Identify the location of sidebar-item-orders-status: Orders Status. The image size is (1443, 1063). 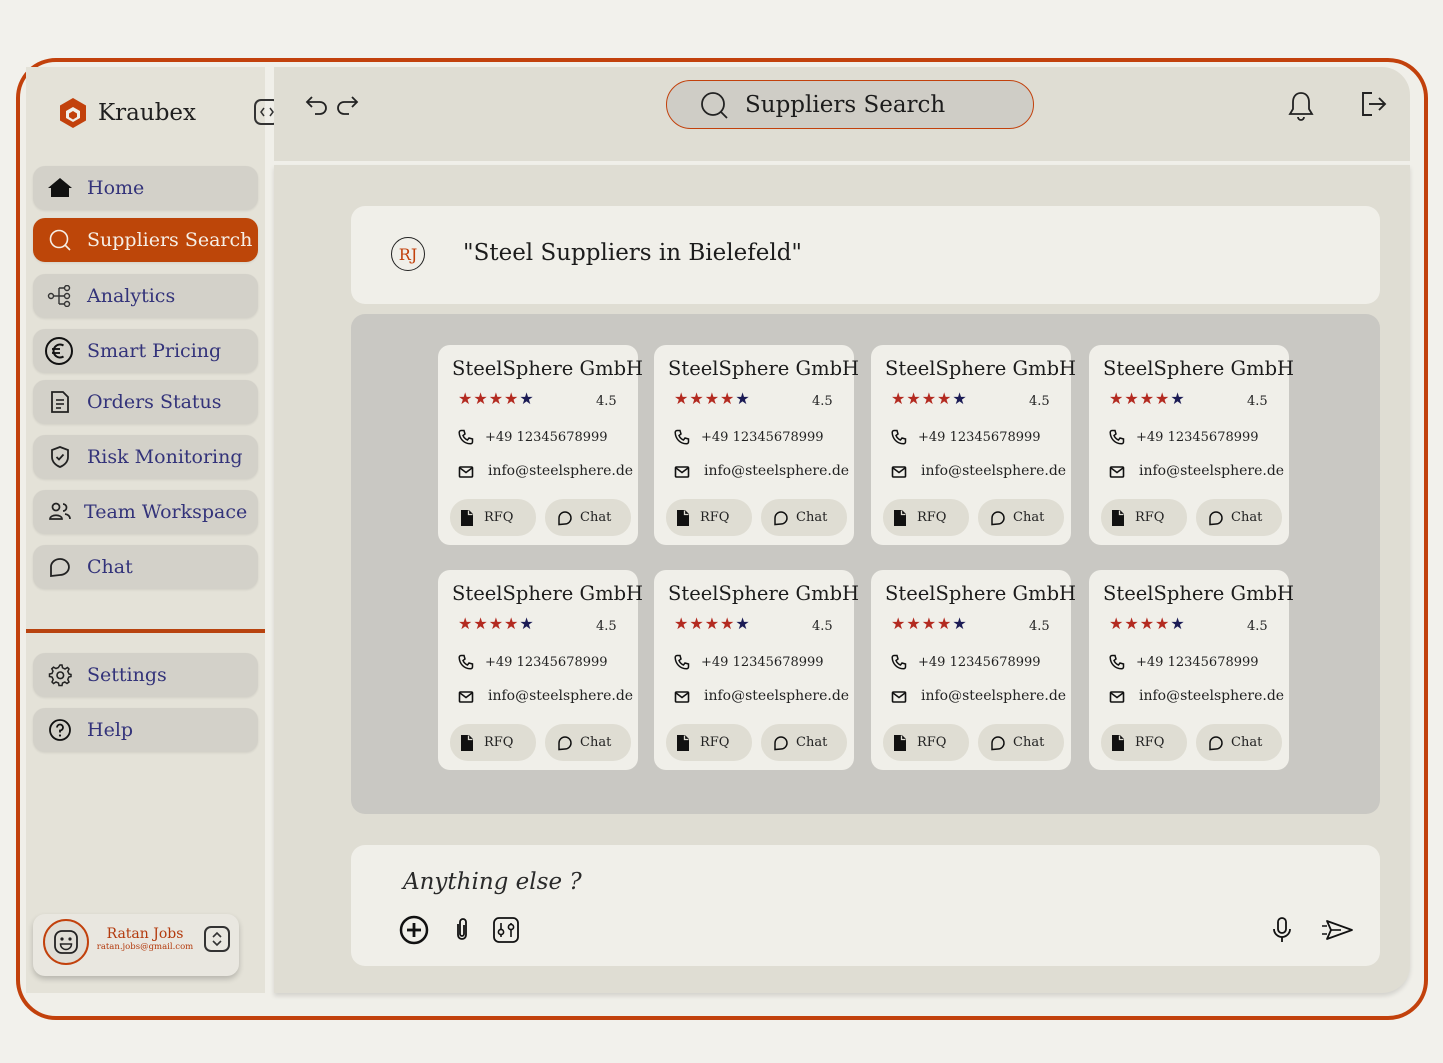
(145, 402).